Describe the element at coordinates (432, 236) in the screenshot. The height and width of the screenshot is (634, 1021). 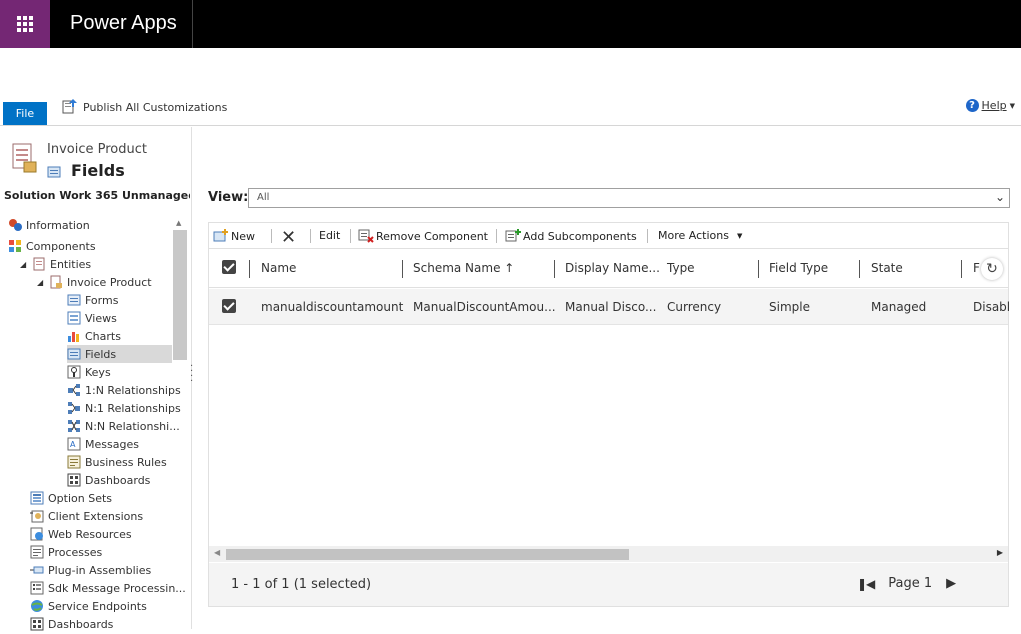
I see `remove-label: Remove Component` at that location.